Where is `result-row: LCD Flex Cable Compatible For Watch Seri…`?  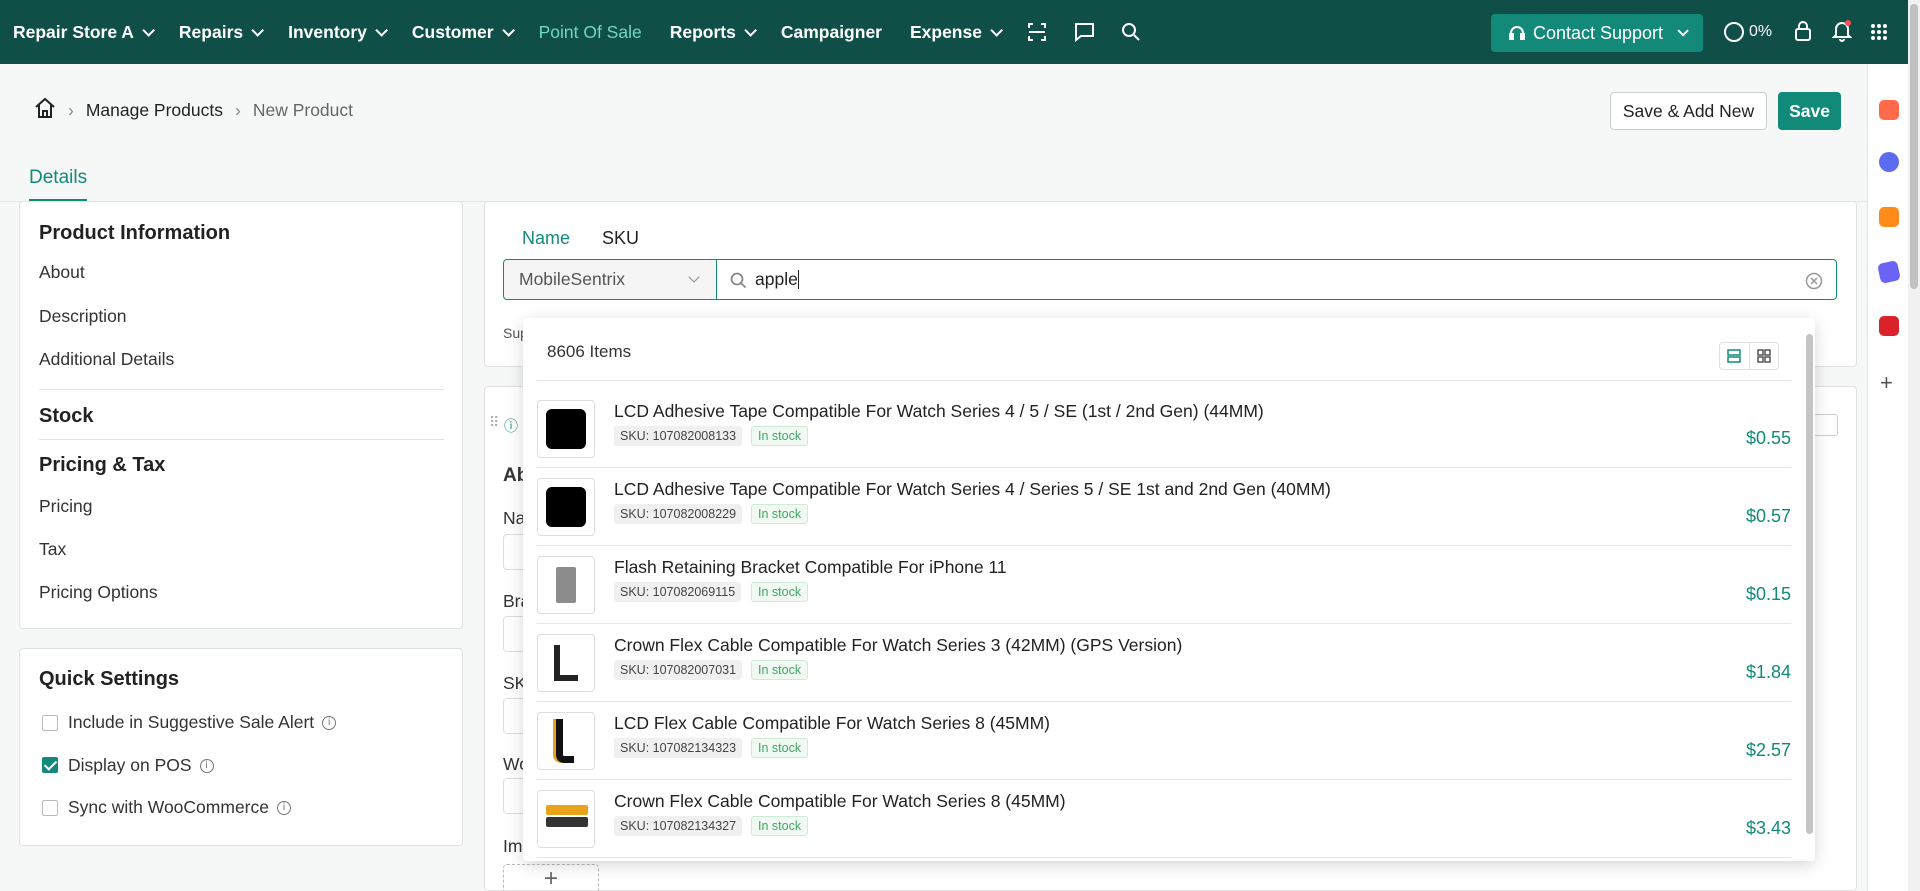 result-row: LCD Flex Cable Compatible For Watch Seri… is located at coordinates (1164, 741).